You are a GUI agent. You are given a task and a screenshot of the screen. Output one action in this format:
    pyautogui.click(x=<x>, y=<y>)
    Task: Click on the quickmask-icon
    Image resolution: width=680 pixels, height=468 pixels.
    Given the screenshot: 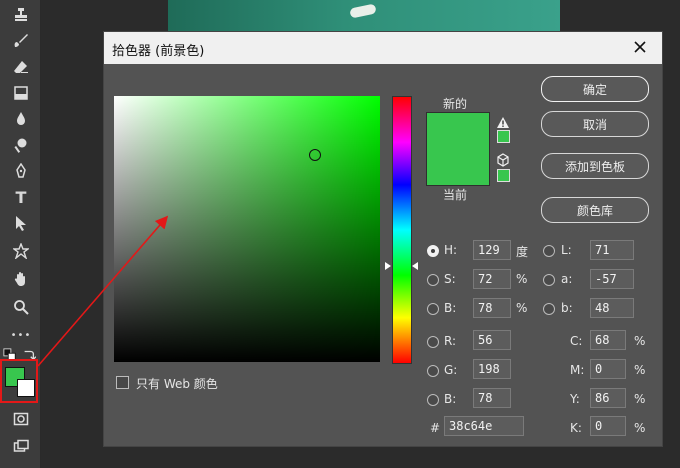 What is the action you would take?
    pyautogui.click(x=21, y=419)
    